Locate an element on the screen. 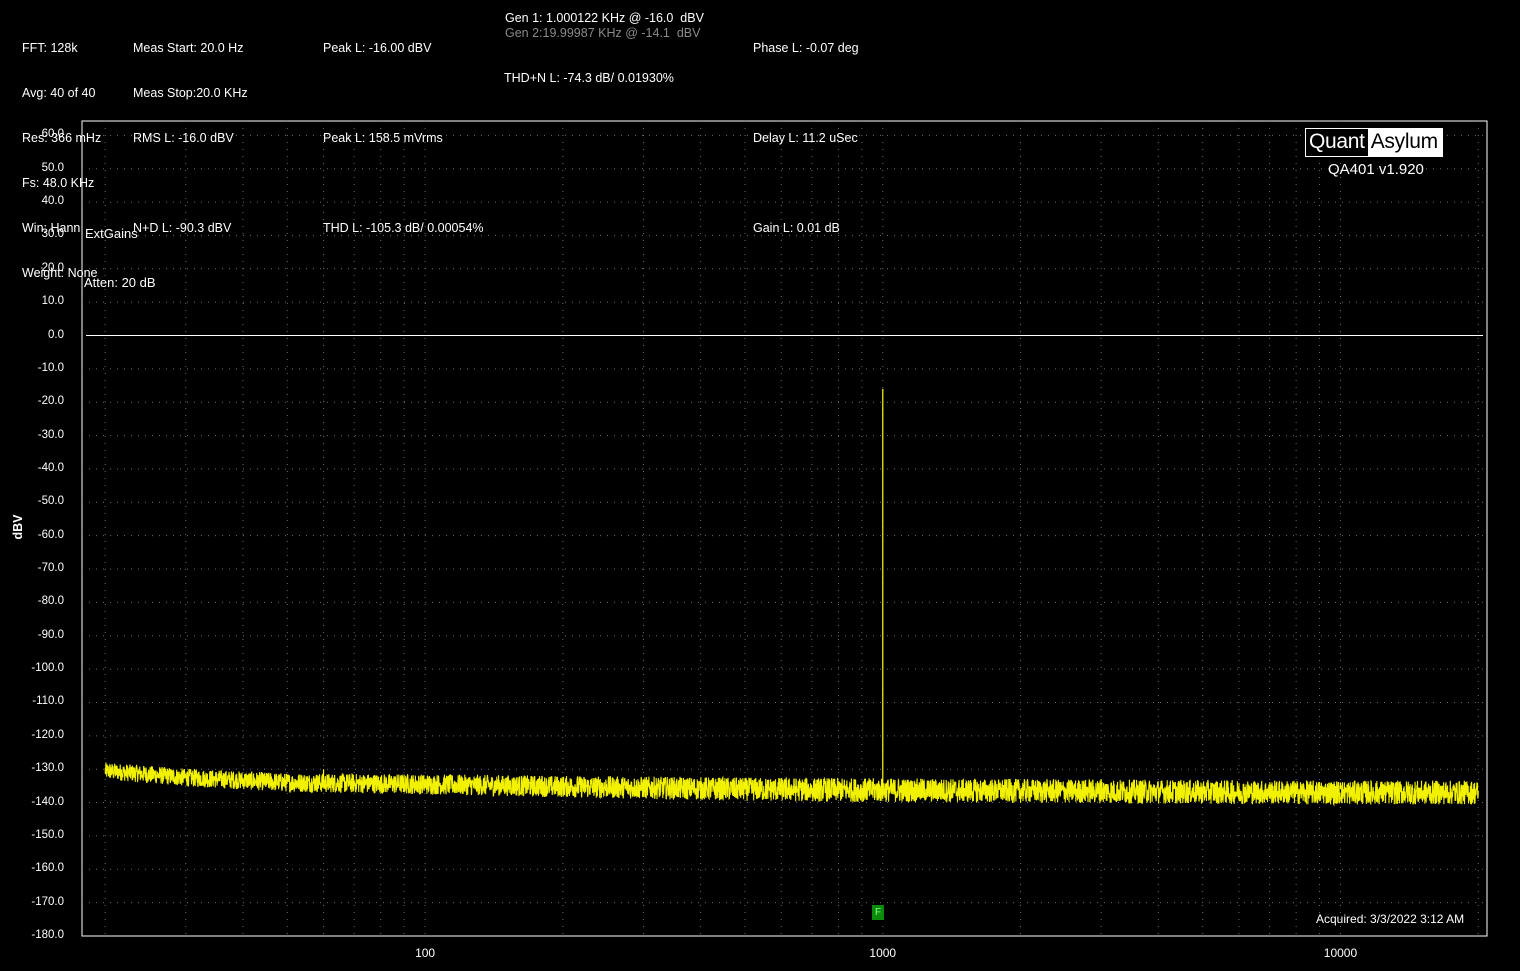  rms-level: RMS L: -16.0 dBV is located at coordinates (183, 138).